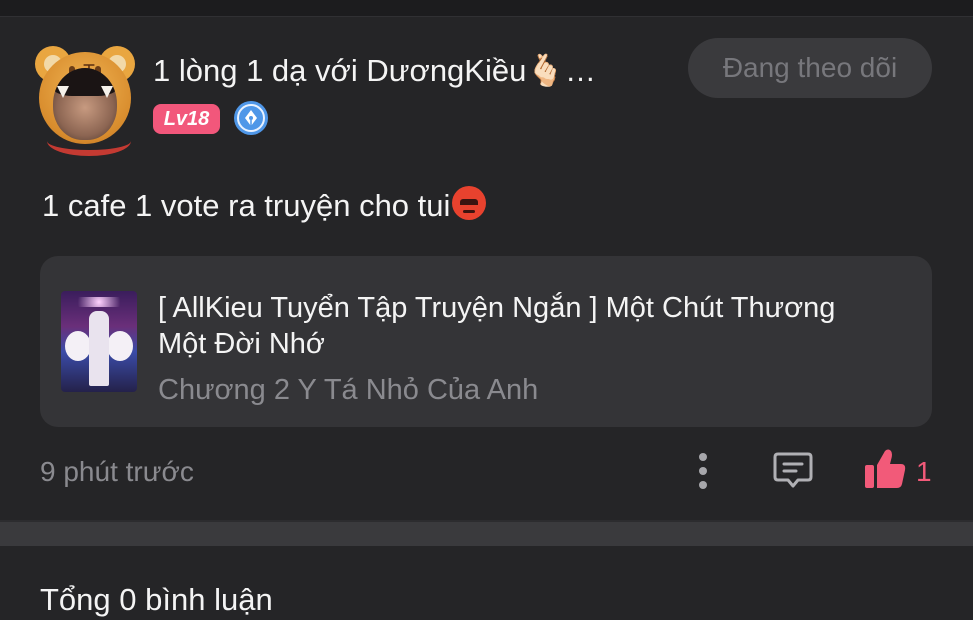 This screenshot has height=620, width=973. Describe the element at coordinates (156, 599) in the screenshot. I see `comments-total-heading: Tổng 0 bình luận` at that location.